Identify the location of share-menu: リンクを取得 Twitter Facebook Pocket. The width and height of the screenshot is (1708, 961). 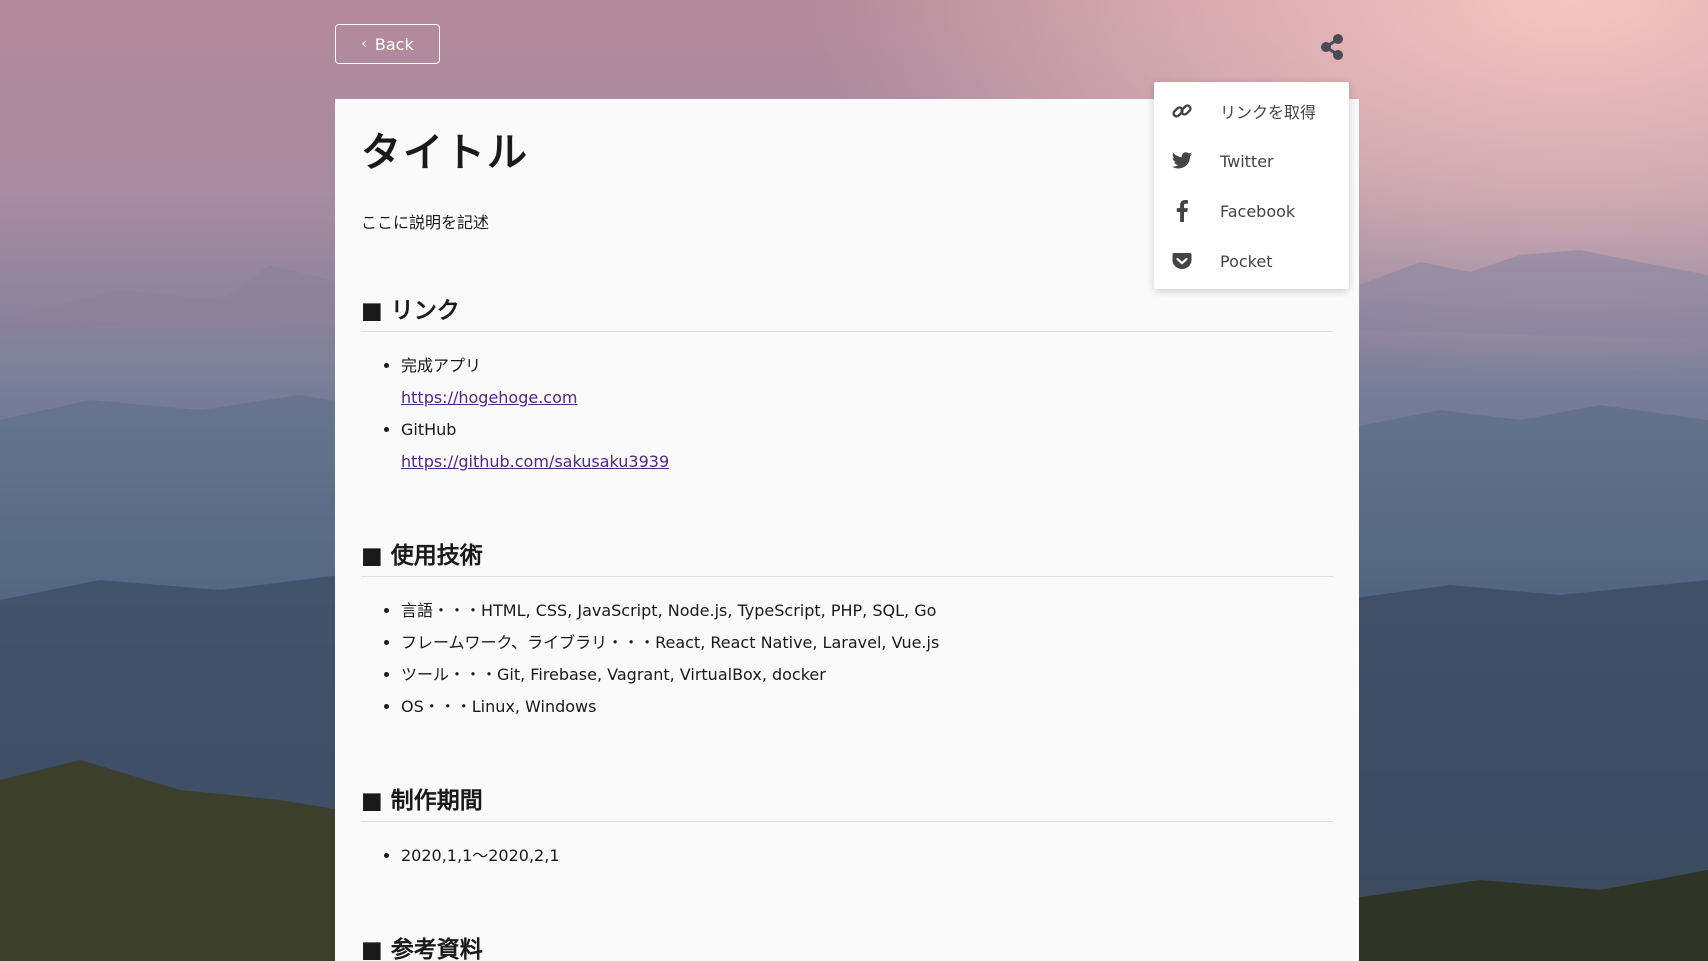
(1251, 185).